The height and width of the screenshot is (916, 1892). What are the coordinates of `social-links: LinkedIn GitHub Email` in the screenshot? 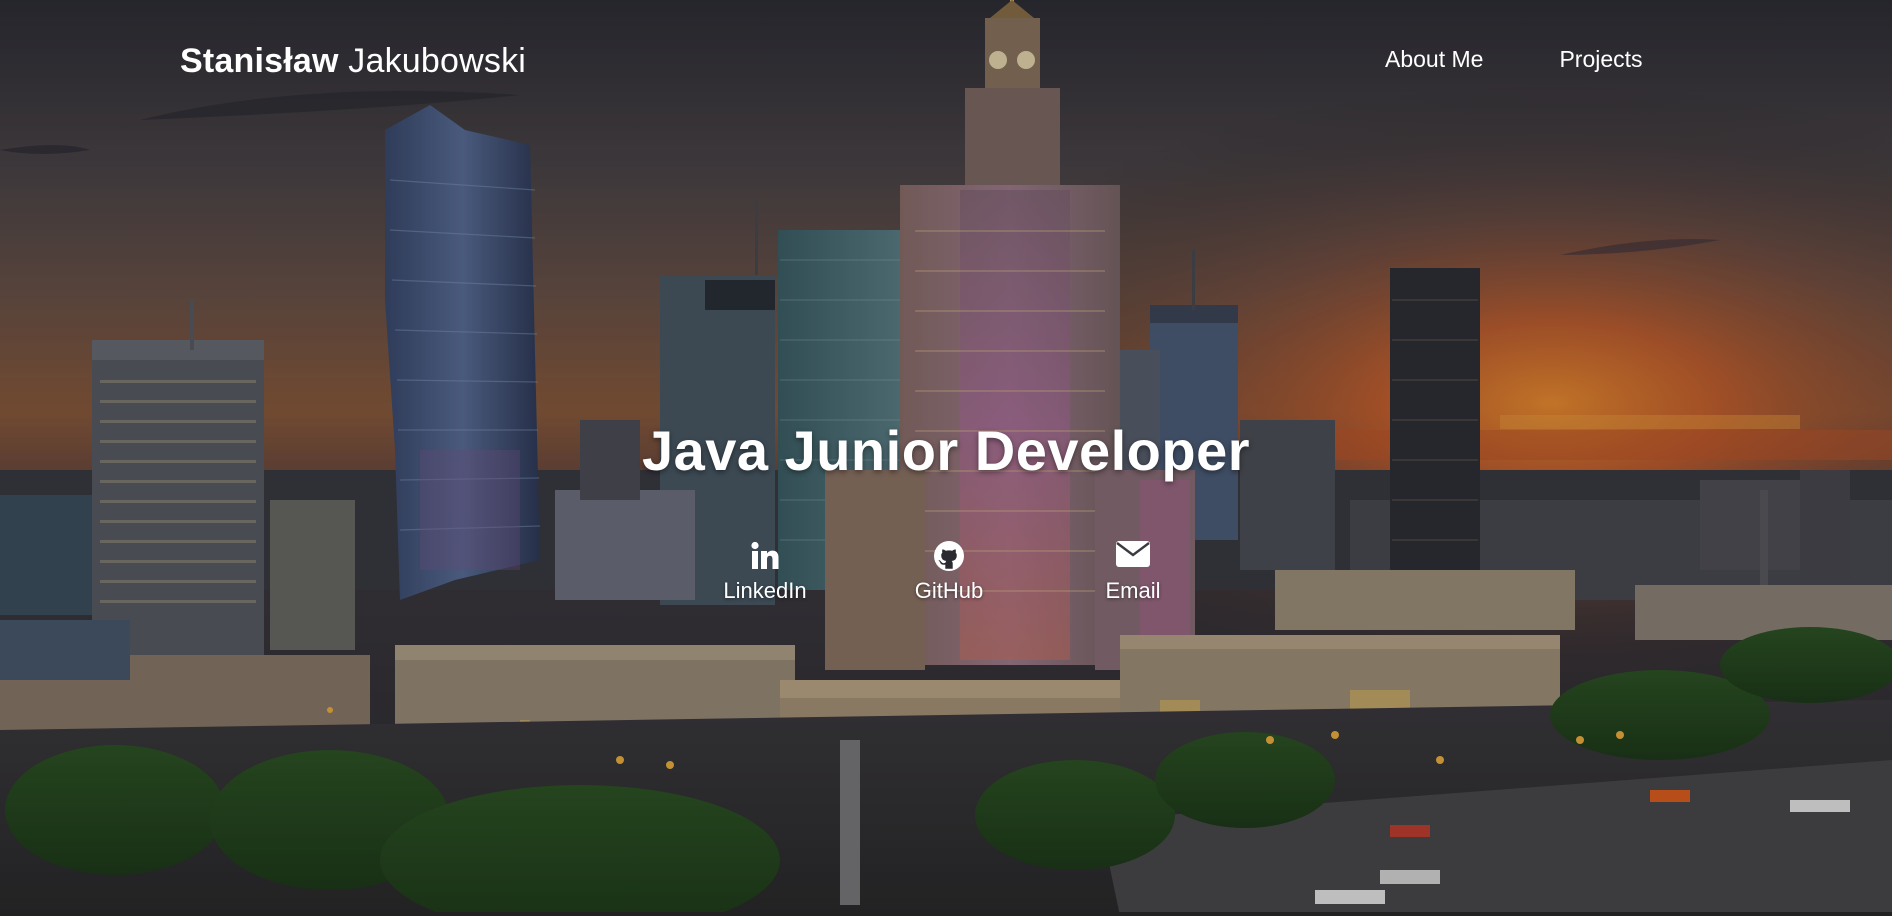 It's located at (946, 575).